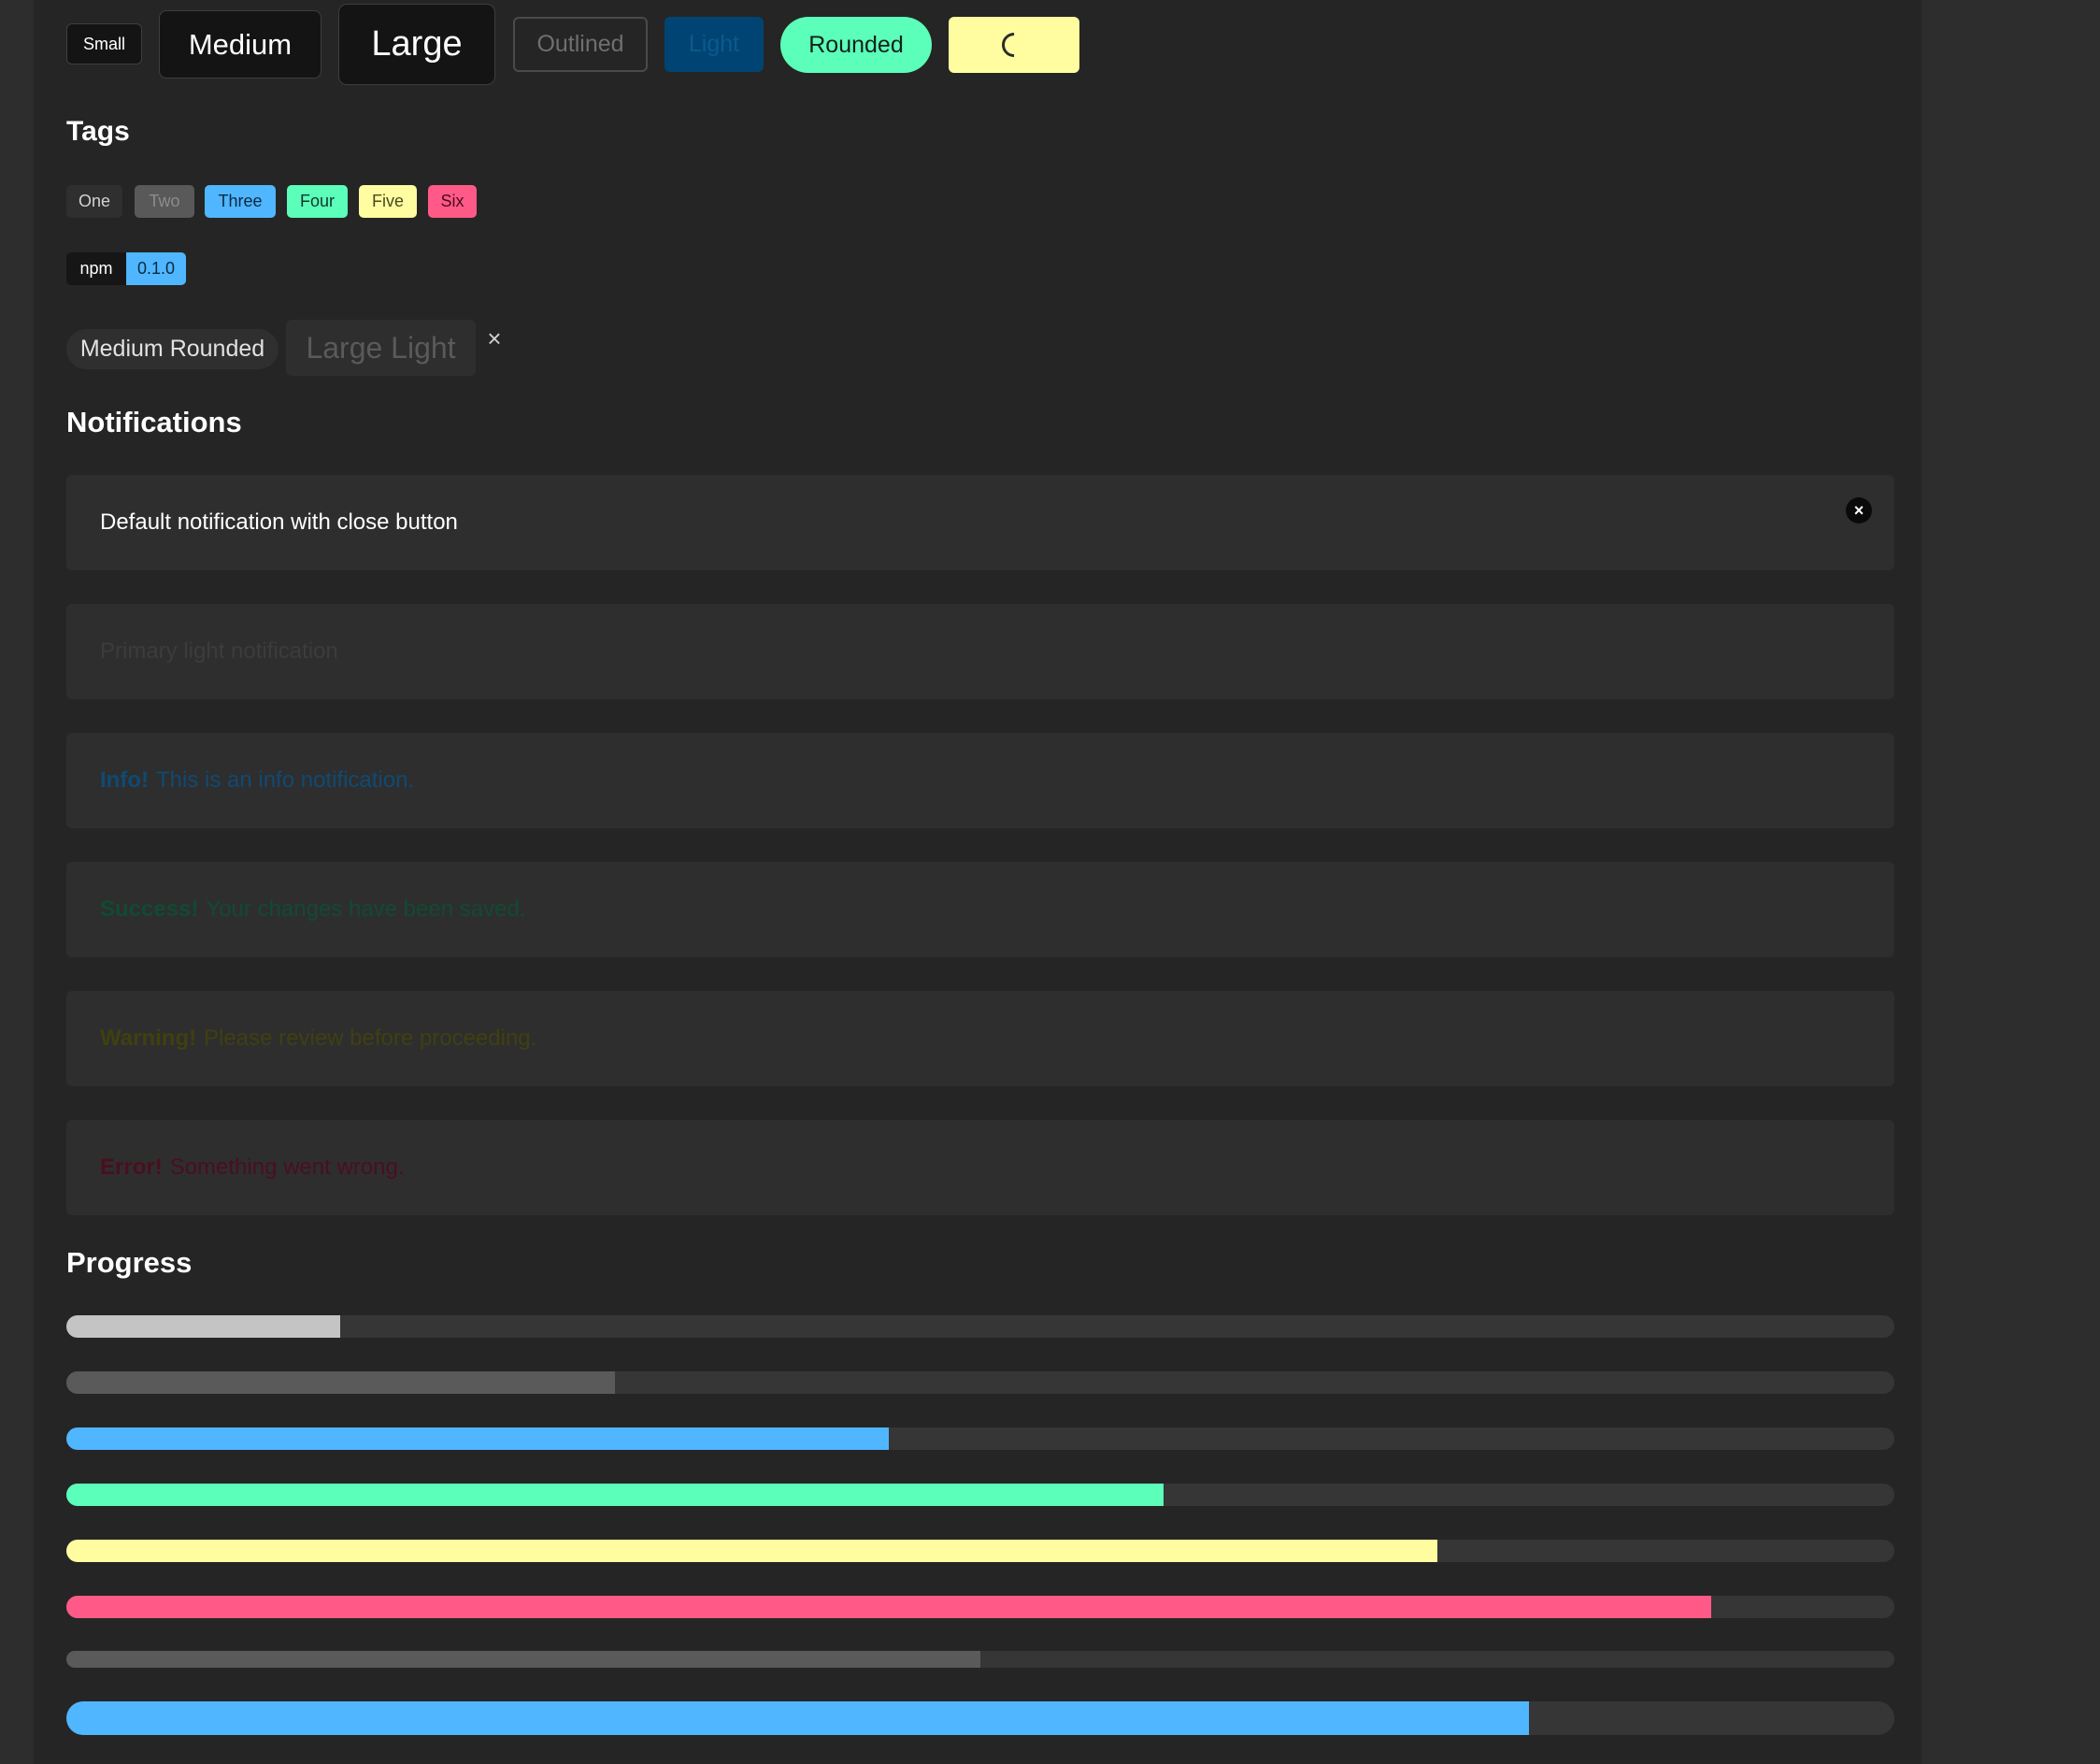  Describe the element at coordinates (219, 651) in the screenshot. I see `notification-text: Primary light notification` at that location.